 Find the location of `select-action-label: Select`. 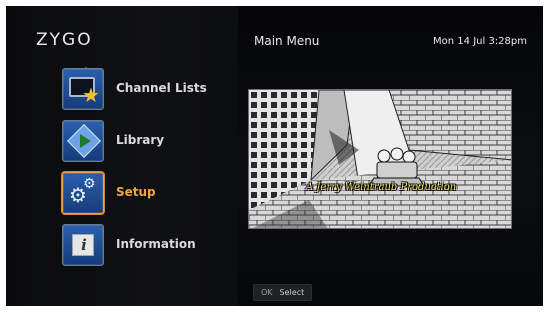

select-action-label: Select is located at coordinates (292, 292).